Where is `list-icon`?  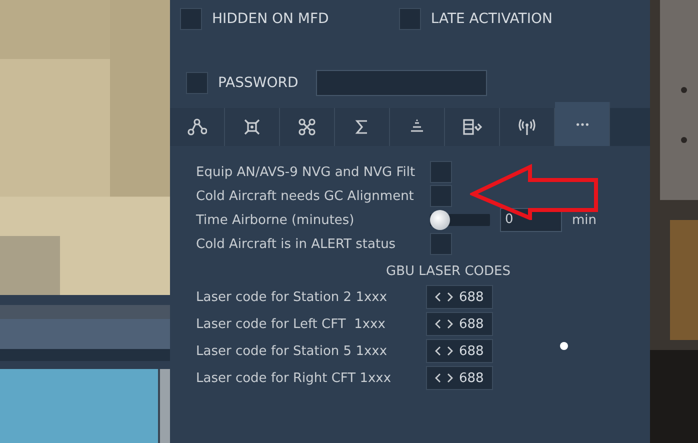
list-icon is located at coordinates (472, 127).